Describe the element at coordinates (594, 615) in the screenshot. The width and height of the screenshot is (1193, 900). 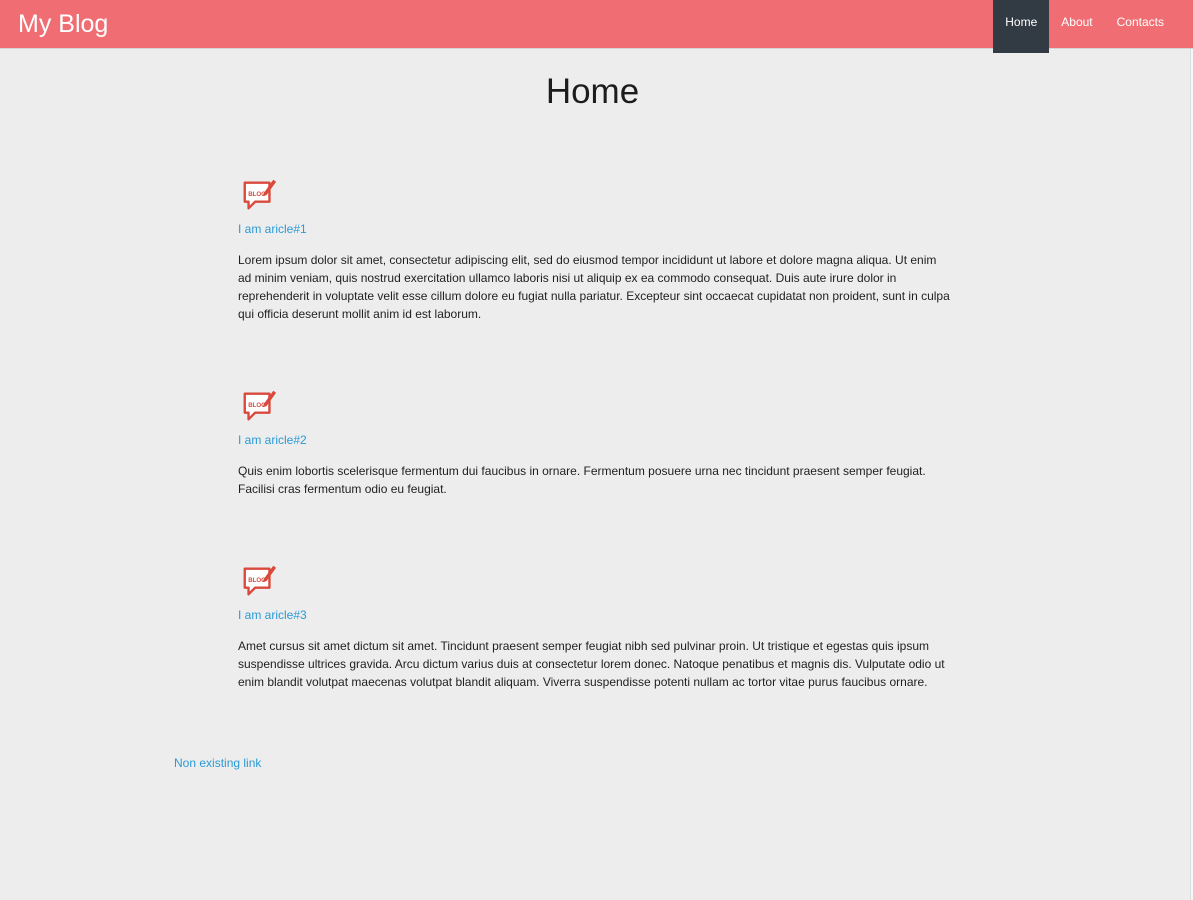
I see `article-title-link: I am aricle#3` at that location.